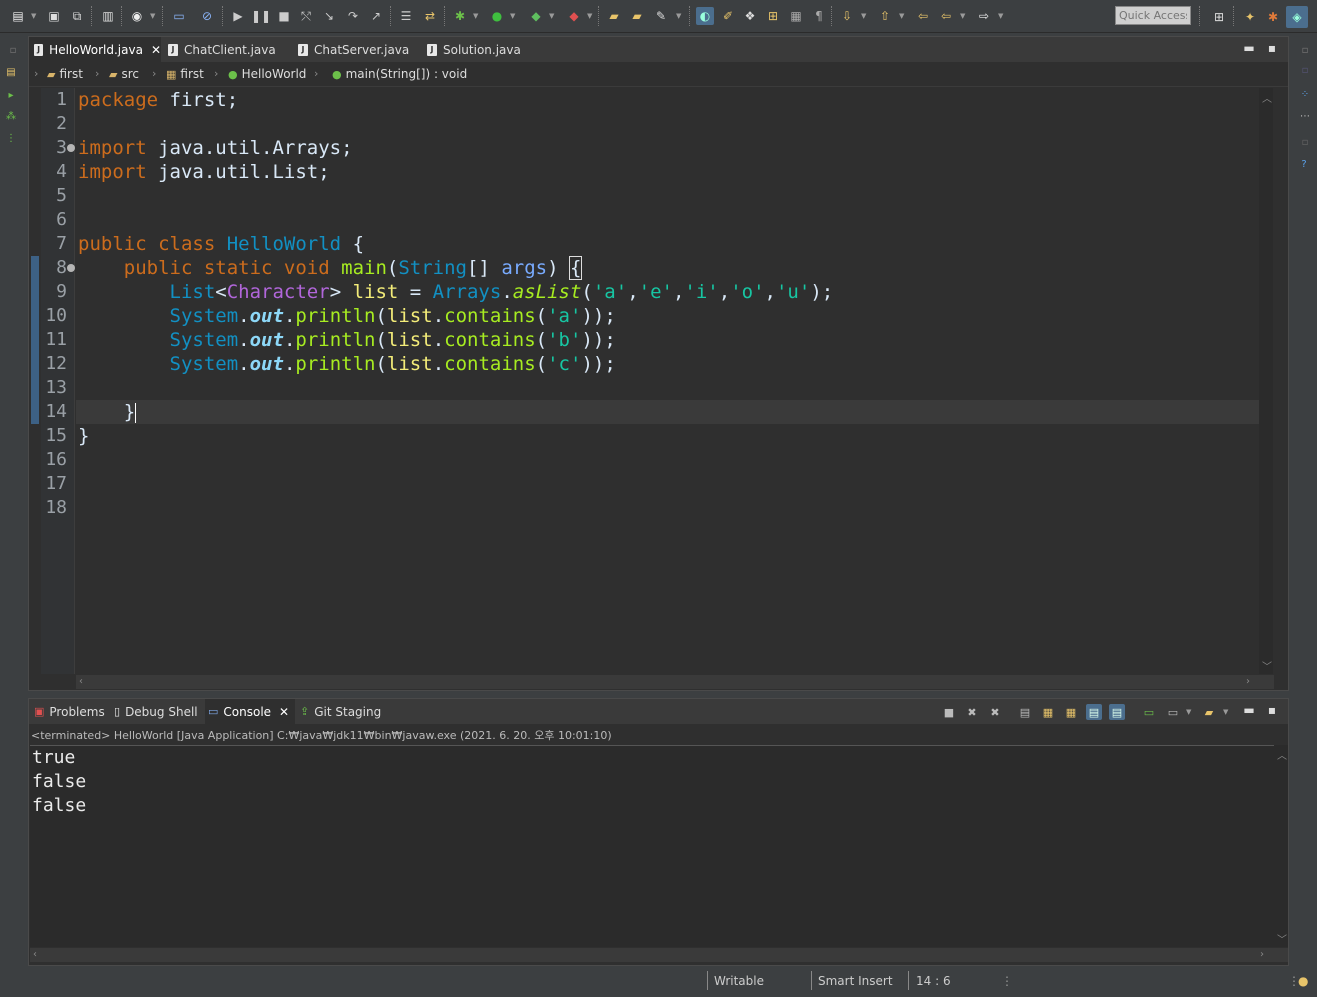 This screenshot has width=1317, height=997. What do you see at coordinates (1266, 381) in the screenshot?
I see `editor-vertical-scrollbar: ︿ ﹀` at bounding box center [1266, 381].